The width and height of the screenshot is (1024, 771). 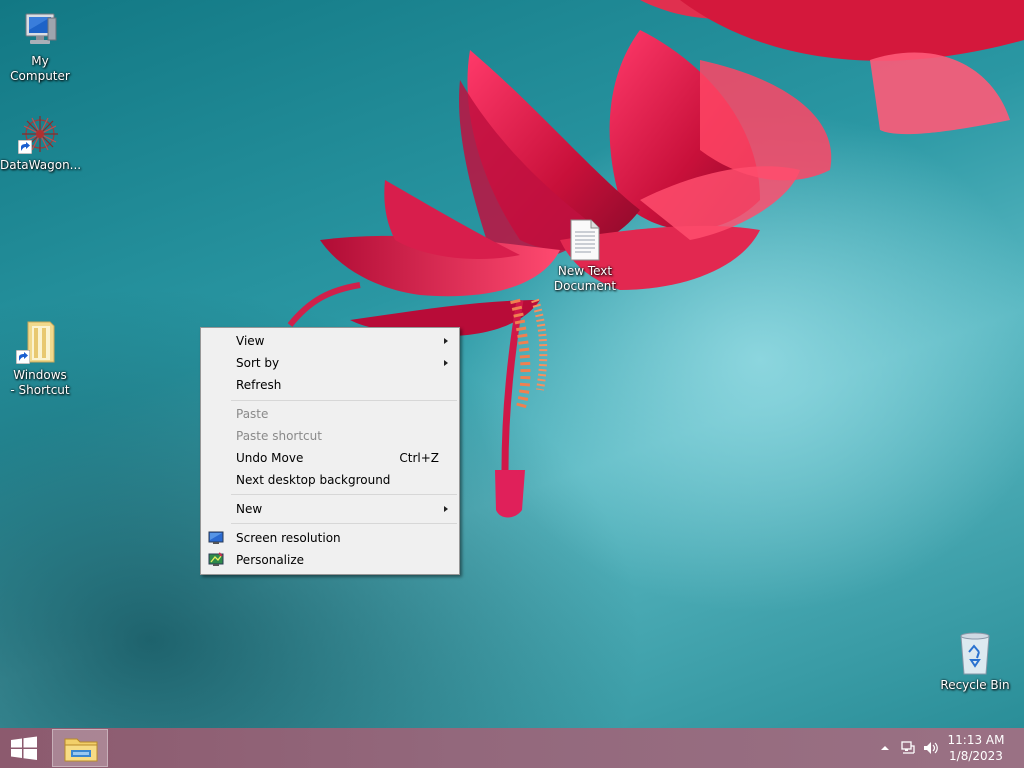 I want to click on menu-item-view: View, so click(x=330, y=341).